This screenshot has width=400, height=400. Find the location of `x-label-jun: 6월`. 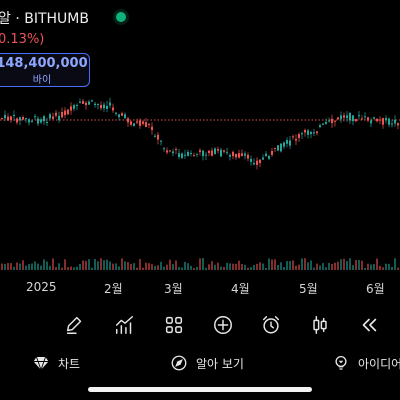

x-label-jun: 6월 is located at coordinates (375, 289).